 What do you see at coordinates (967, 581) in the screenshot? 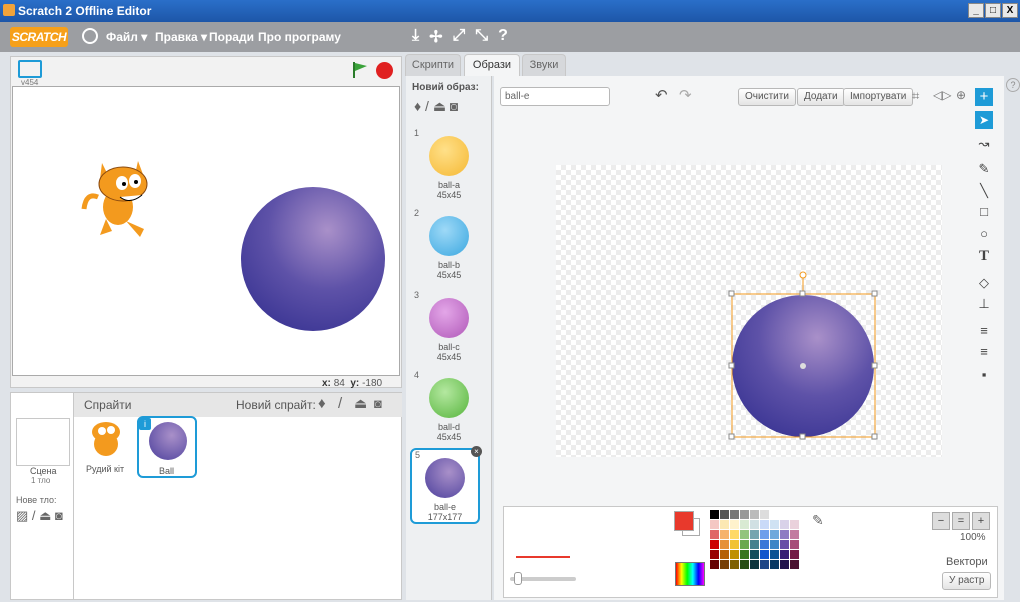
I see `convert-to-bitmap-button: У растр` at bounding box center [967, 581].